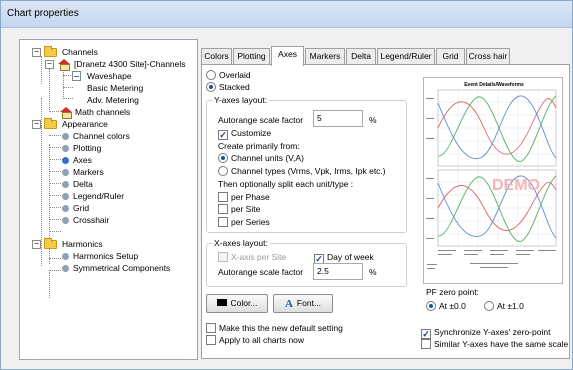 The height and width of the screenshot is (370, 573). I want to click on tree-node-grid: Grid, so click(107, 208).